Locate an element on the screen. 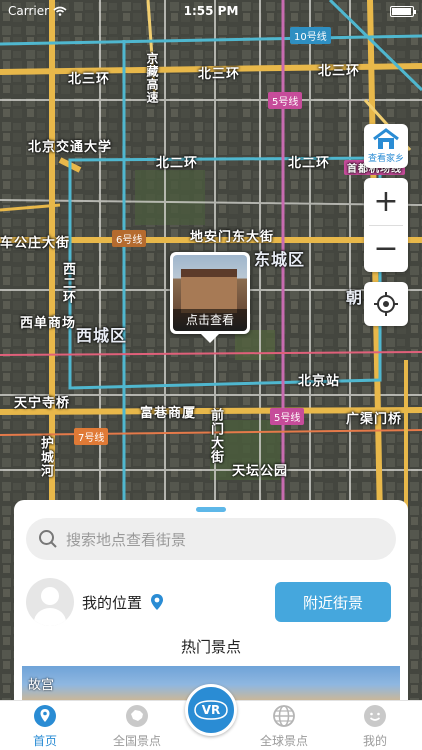 The height and width of the screenshot is (750, 422). map-label-ring3-west: 北三环 is located at coordinates (89, 79).